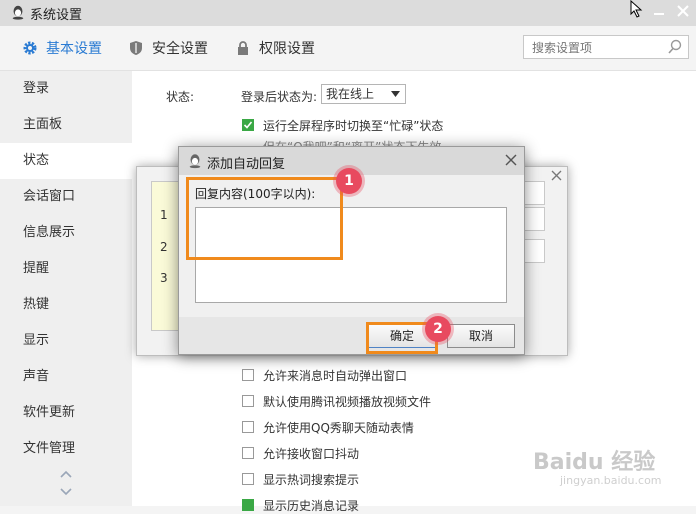 The height and width of the screenshot is (514, 696). What do you see at coordinates (675, 47) in the screenshot?
I see `search-icon` at bounding box center [675, 47].